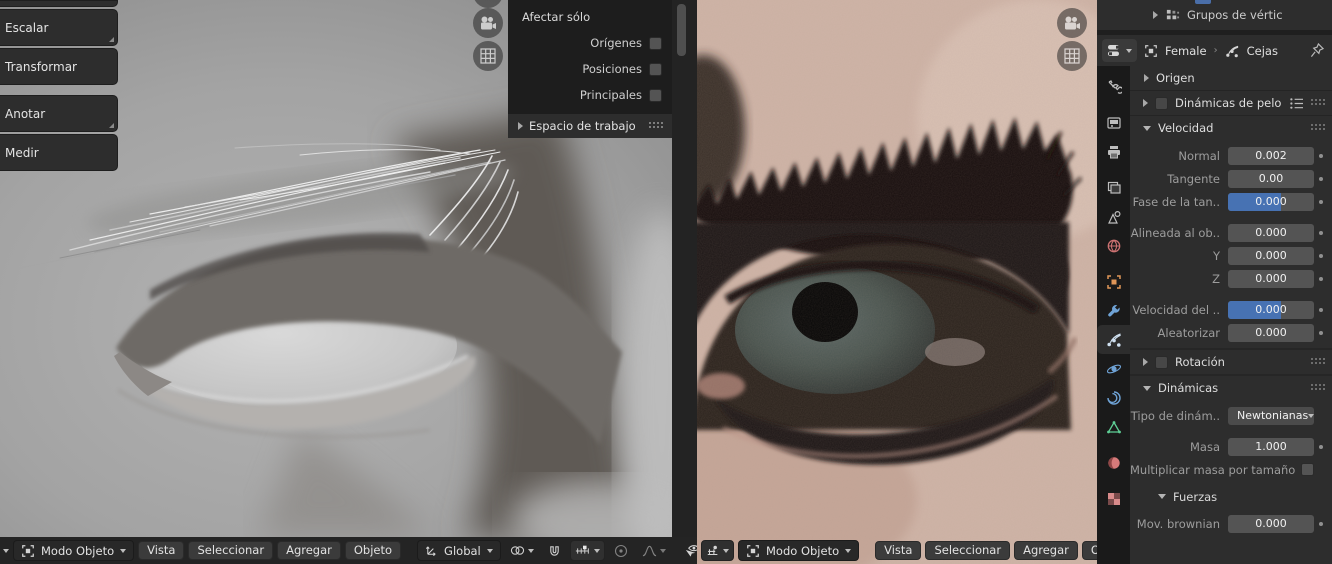 This screenshot has height=564, width=1332. Describe the element at coordinates (590, 43) in the screenshot. I see `option-origins: Orígenes` at that location.